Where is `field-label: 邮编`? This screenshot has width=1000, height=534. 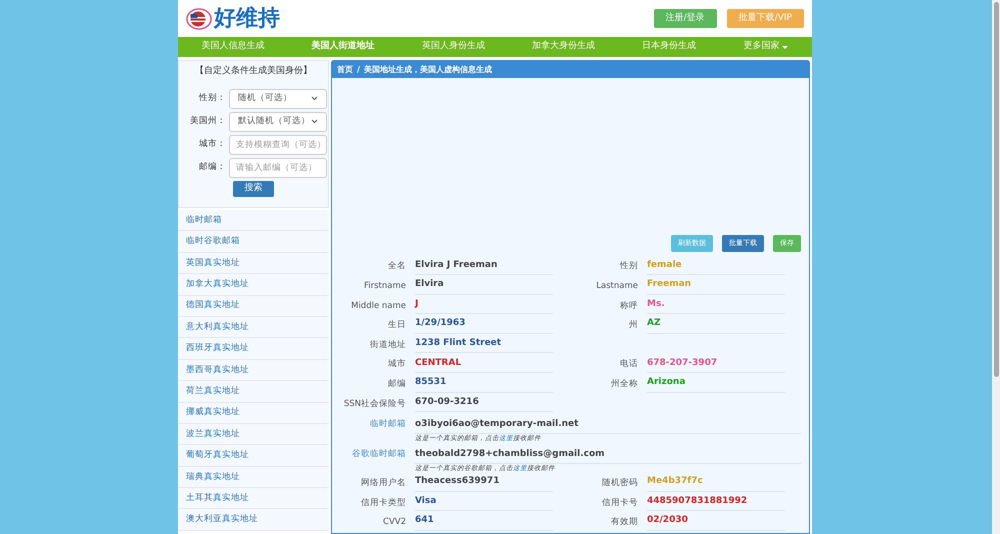 field-label: 邮编 is located at coordinates (397, 384).